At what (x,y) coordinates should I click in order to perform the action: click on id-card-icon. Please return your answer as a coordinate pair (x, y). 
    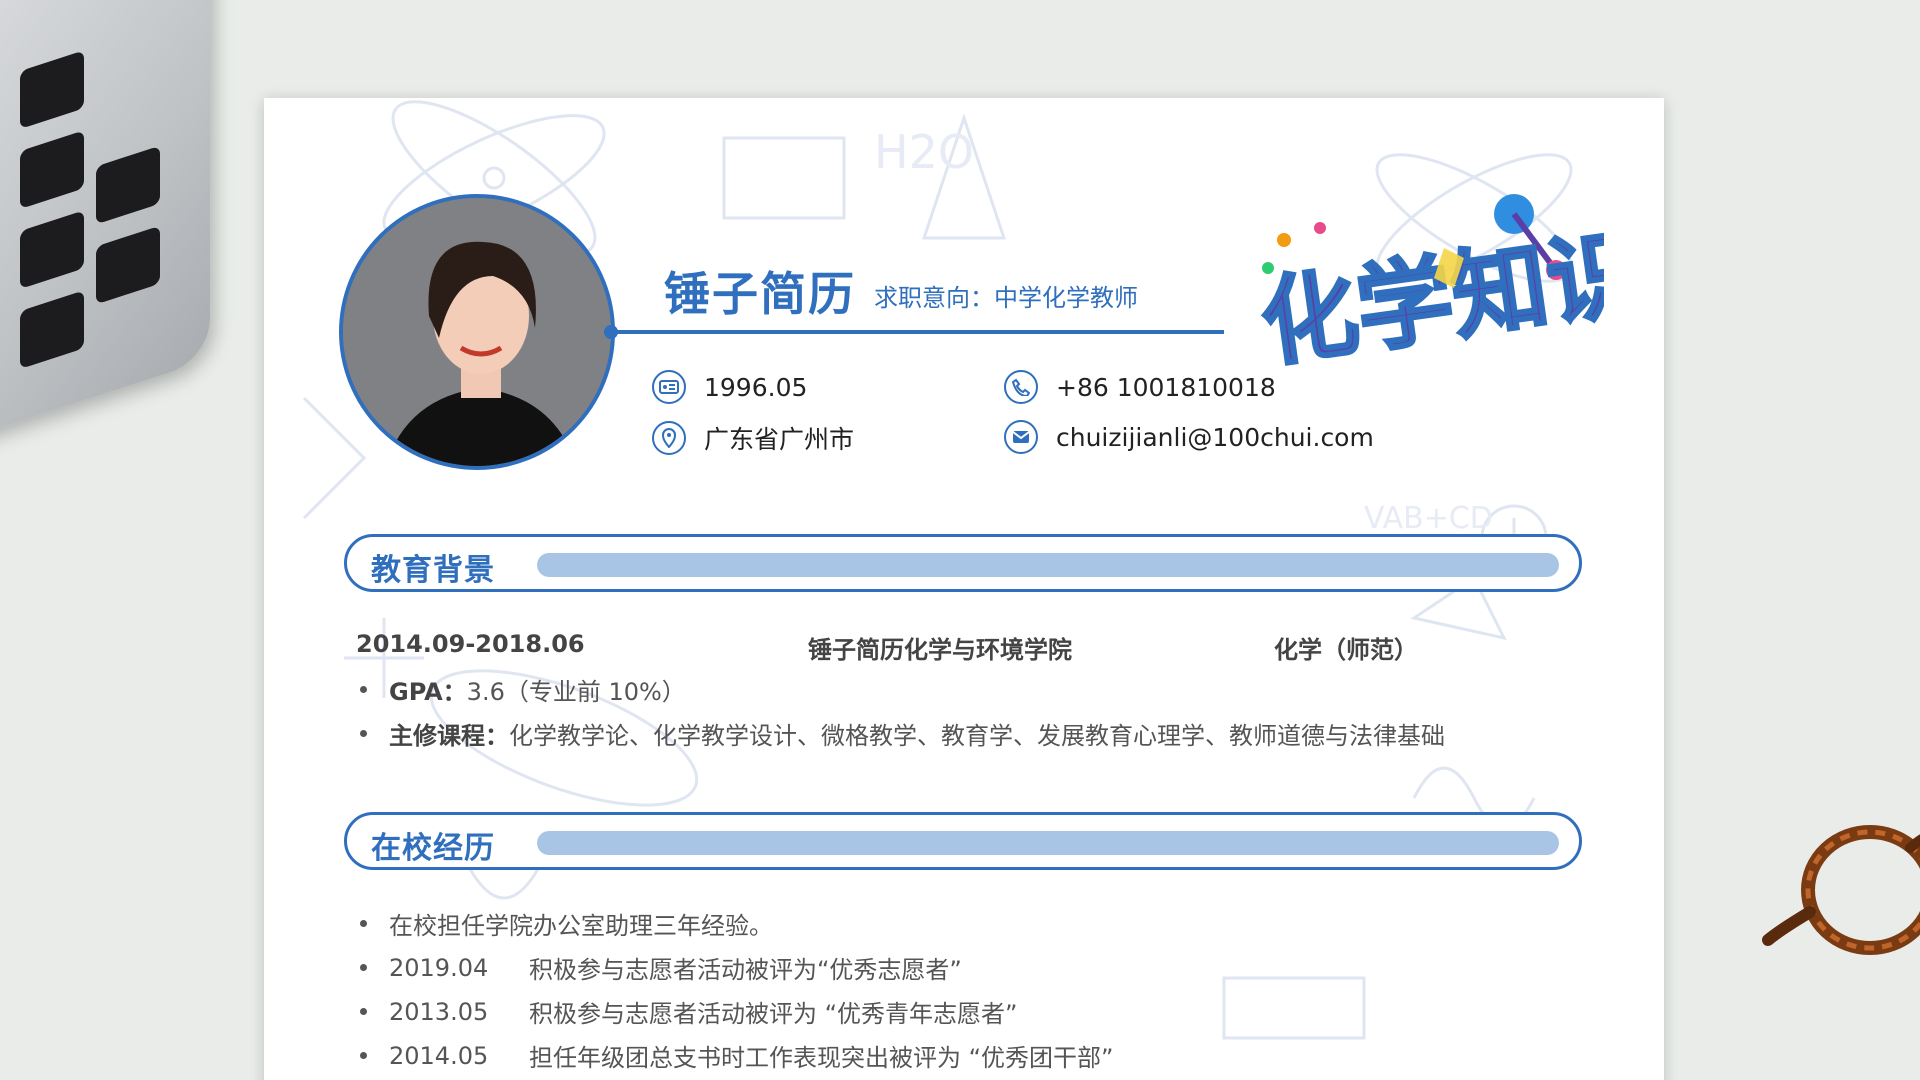
    Looking at the image, I should click on (669, 387).